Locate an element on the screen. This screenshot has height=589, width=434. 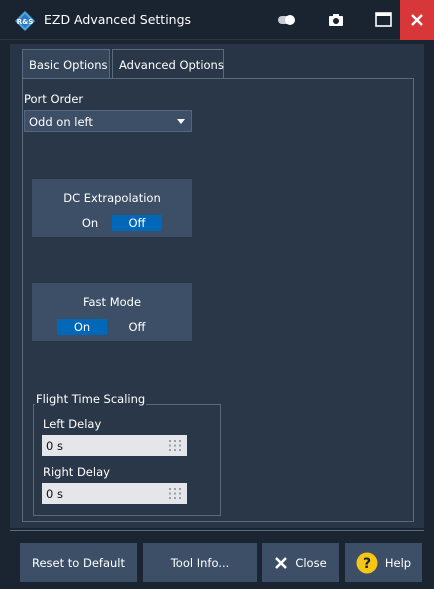
rs-logo-icon: R&S is located at coordinates (25, 21).